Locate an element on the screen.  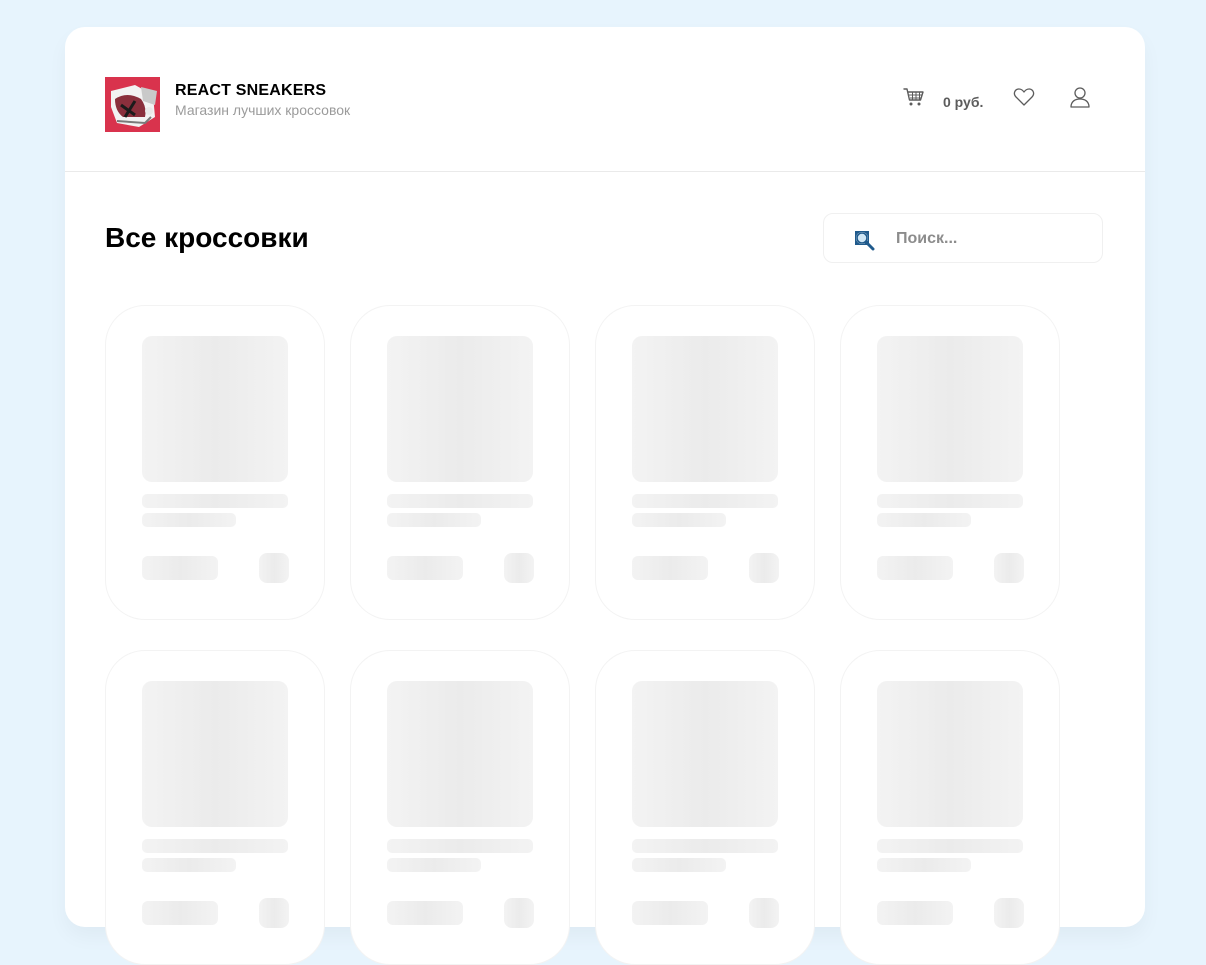
logo-image is located at coordinates (132, 104).